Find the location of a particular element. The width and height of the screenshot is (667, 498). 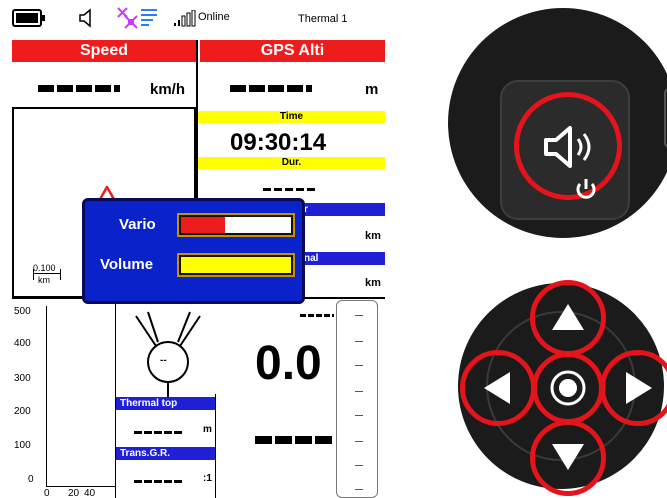

volume-level-fill is located at coordinates (236, 265).